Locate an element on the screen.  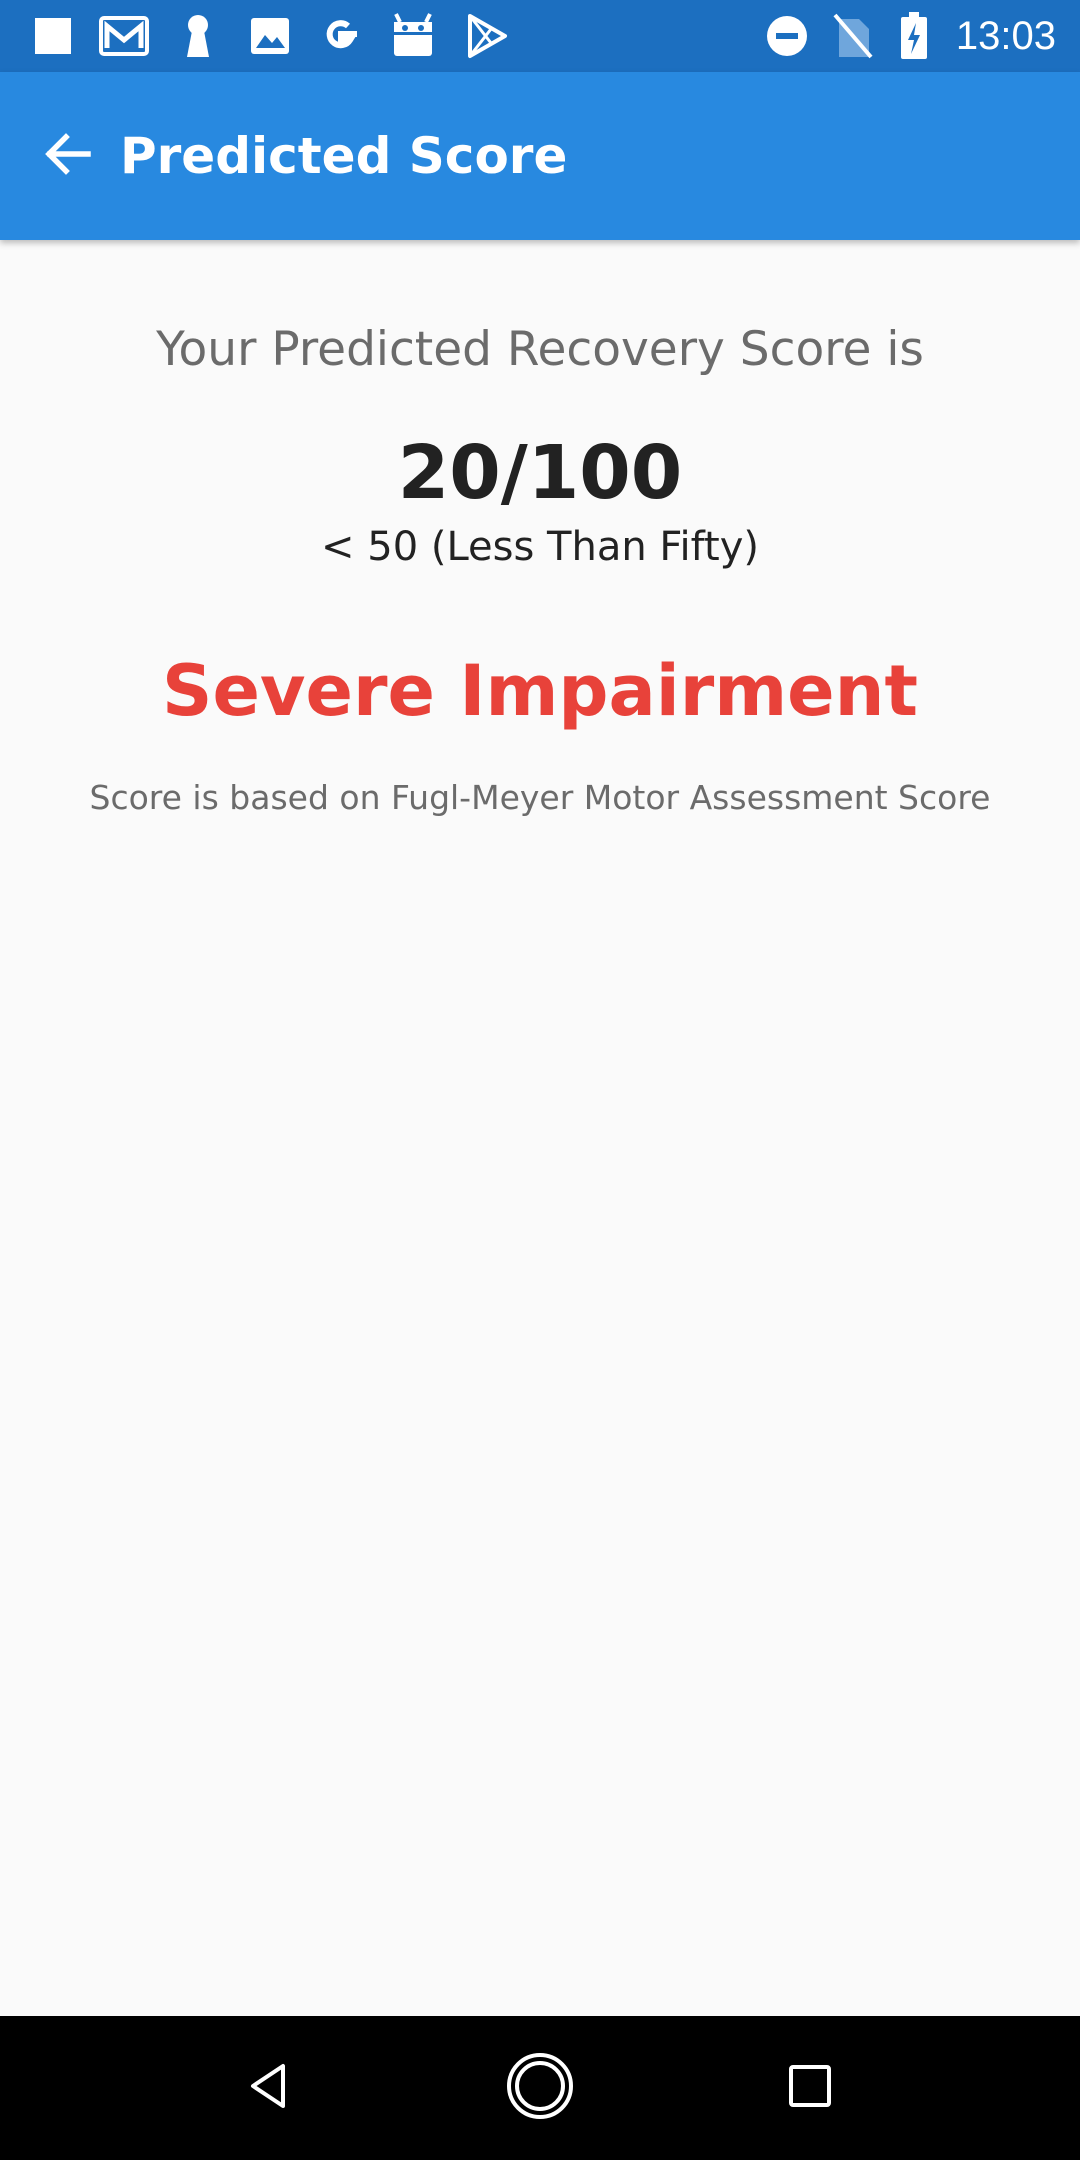
keyhole-icon is located at coordinates (198, 36).